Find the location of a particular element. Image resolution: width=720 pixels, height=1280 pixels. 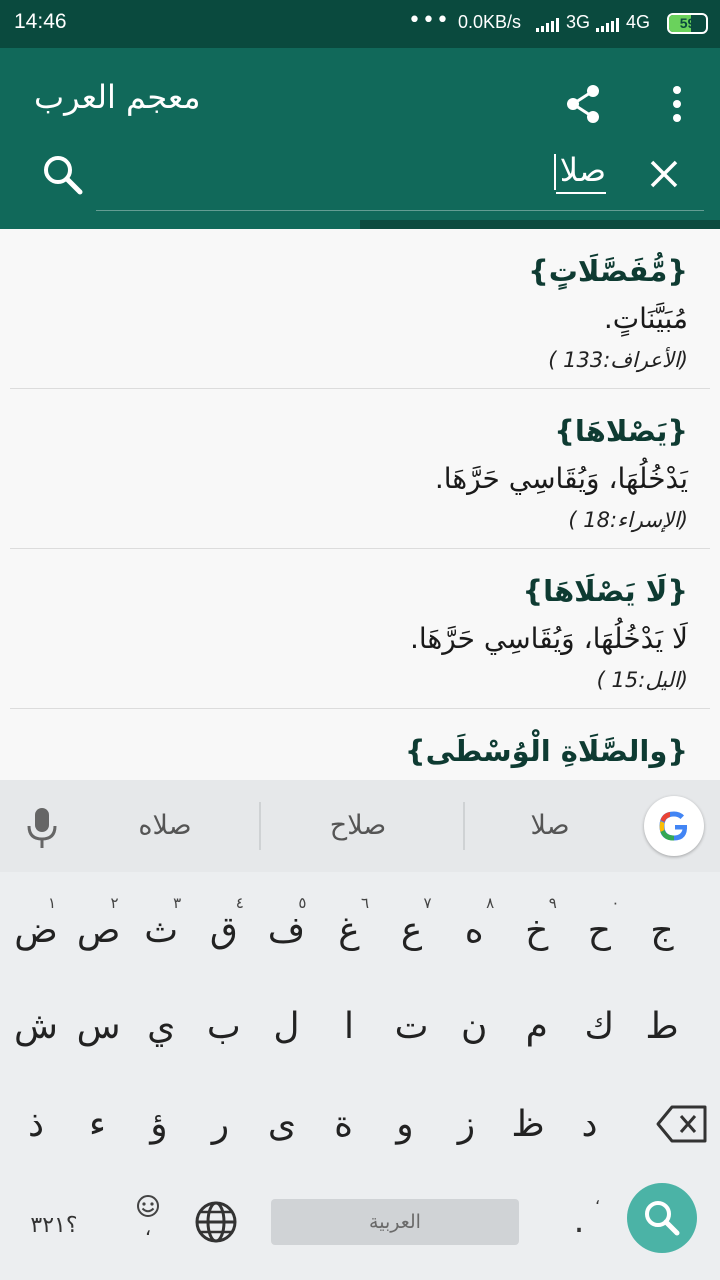

network-type-2: 4G is located at coordinates (638, 22).